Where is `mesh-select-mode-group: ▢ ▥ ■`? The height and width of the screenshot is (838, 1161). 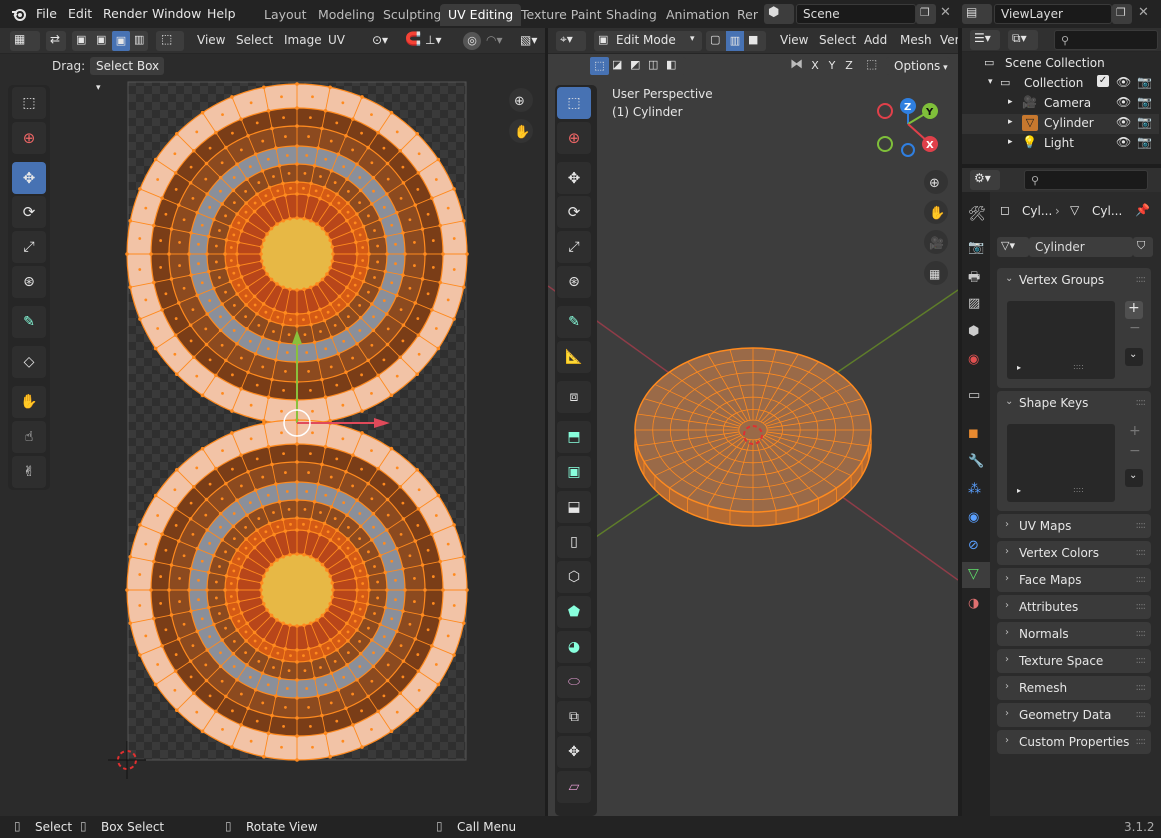 mesh-select-mode-group: ▢ ▥ ■ is located at coordinates (736, 41).